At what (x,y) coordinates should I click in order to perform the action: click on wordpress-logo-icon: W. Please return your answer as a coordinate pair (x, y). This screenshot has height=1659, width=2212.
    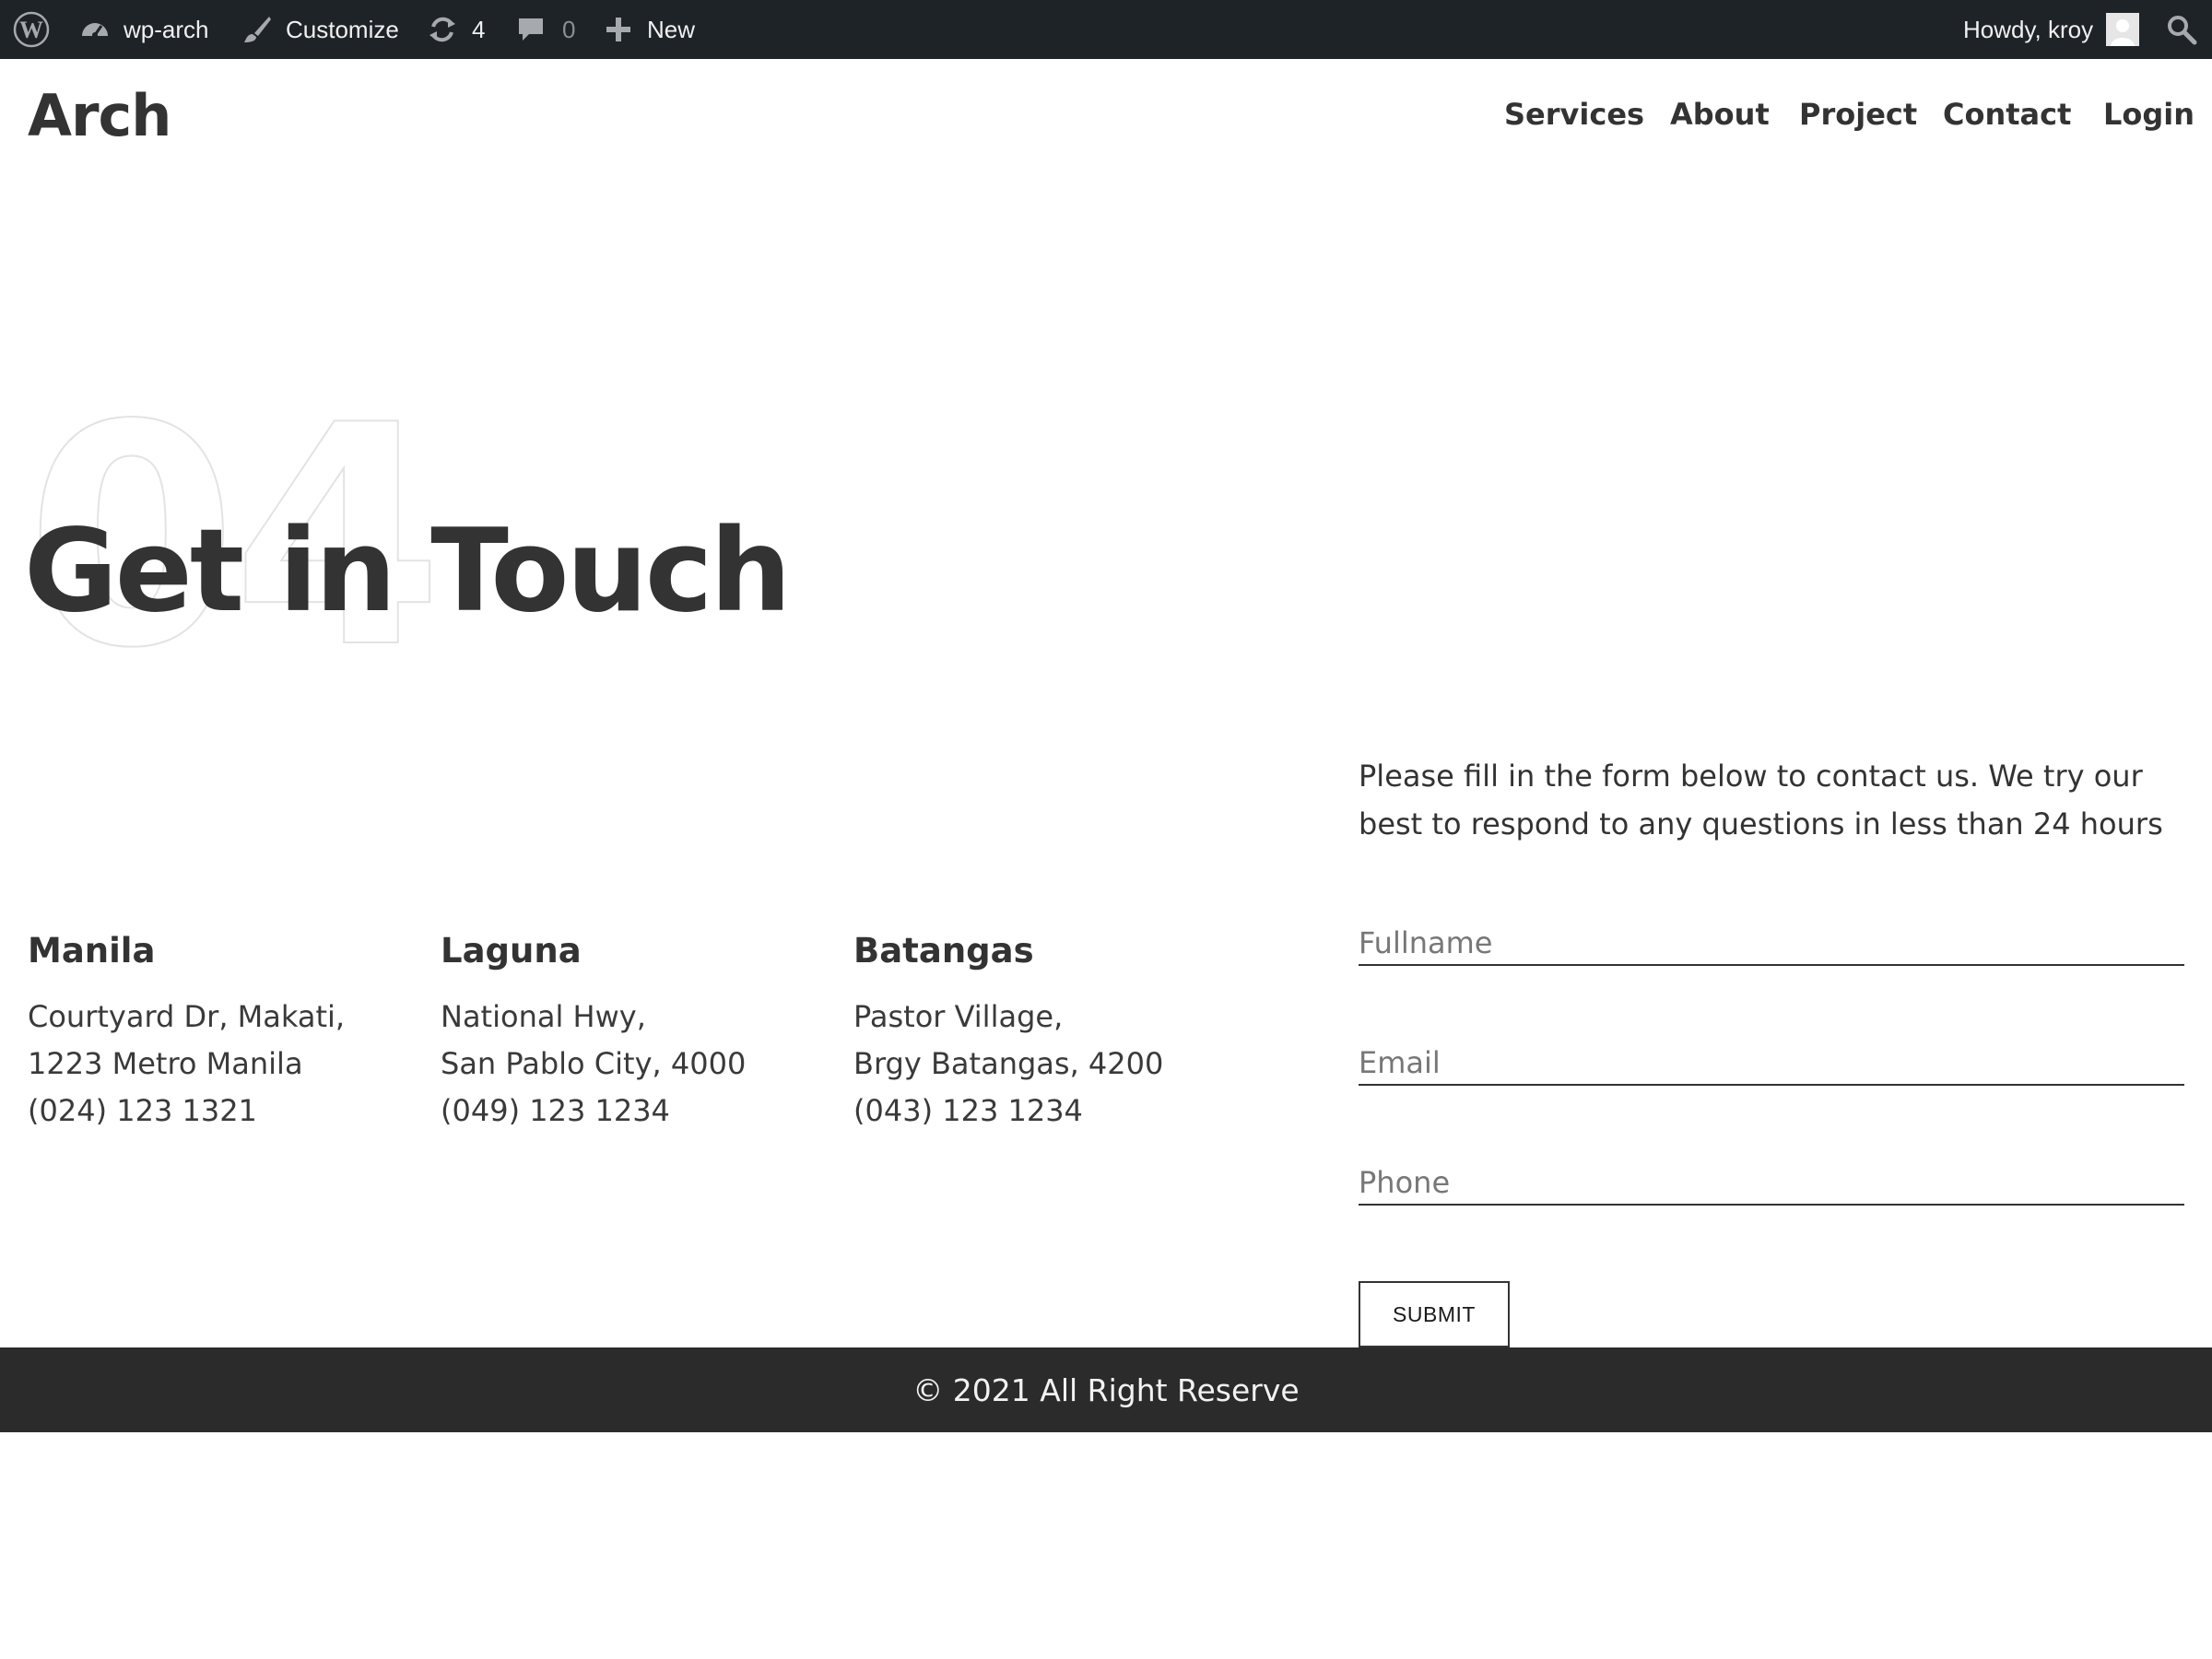
    Looking at the image, I should click on (31, 29).